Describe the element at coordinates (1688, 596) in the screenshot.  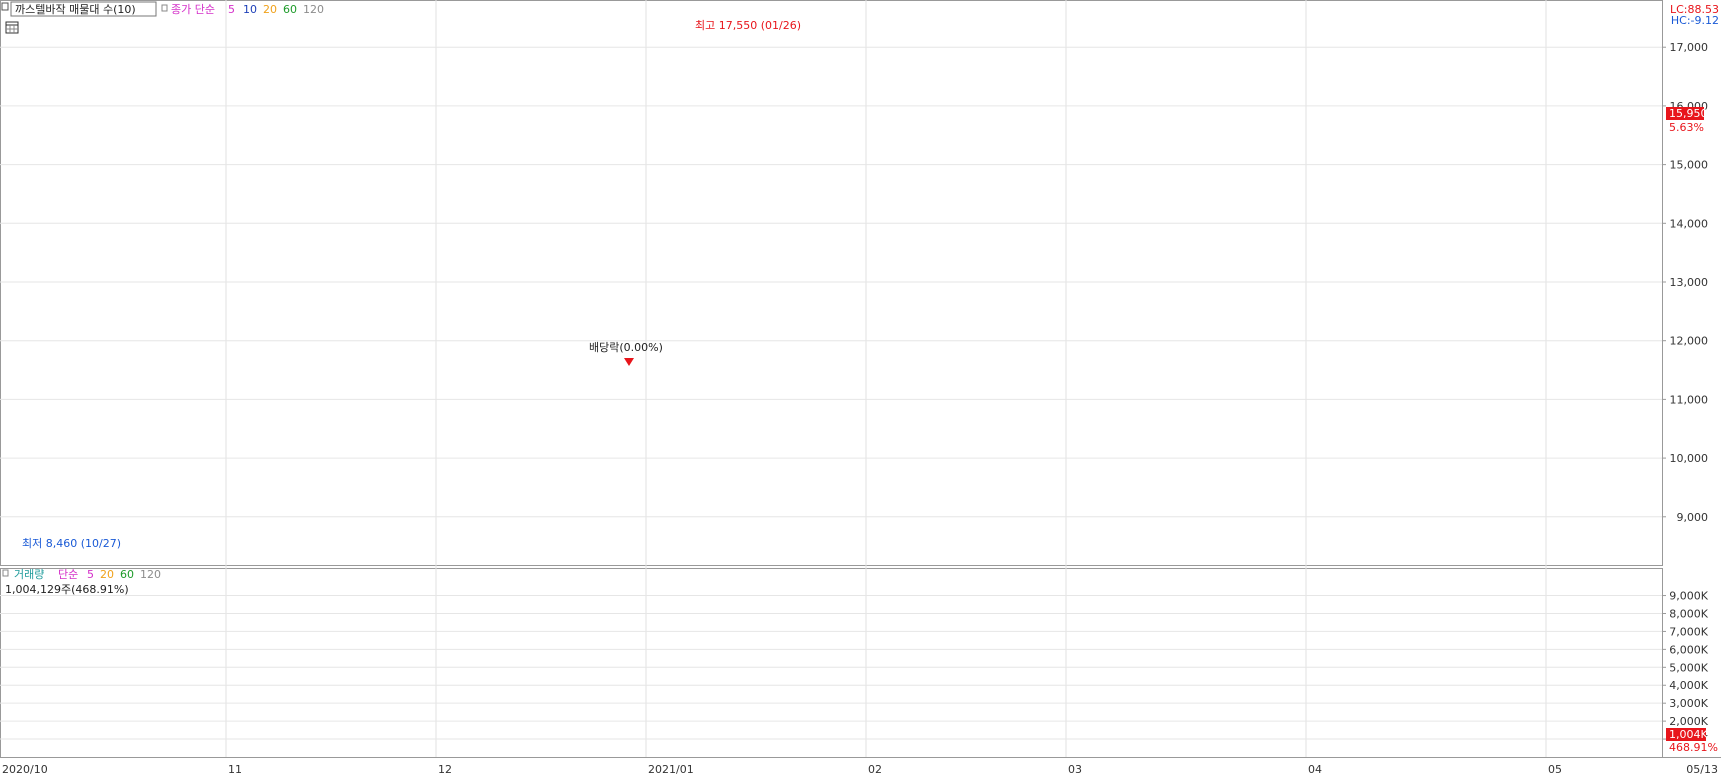
I see `volume-tick-label: 9,000K` at that location.